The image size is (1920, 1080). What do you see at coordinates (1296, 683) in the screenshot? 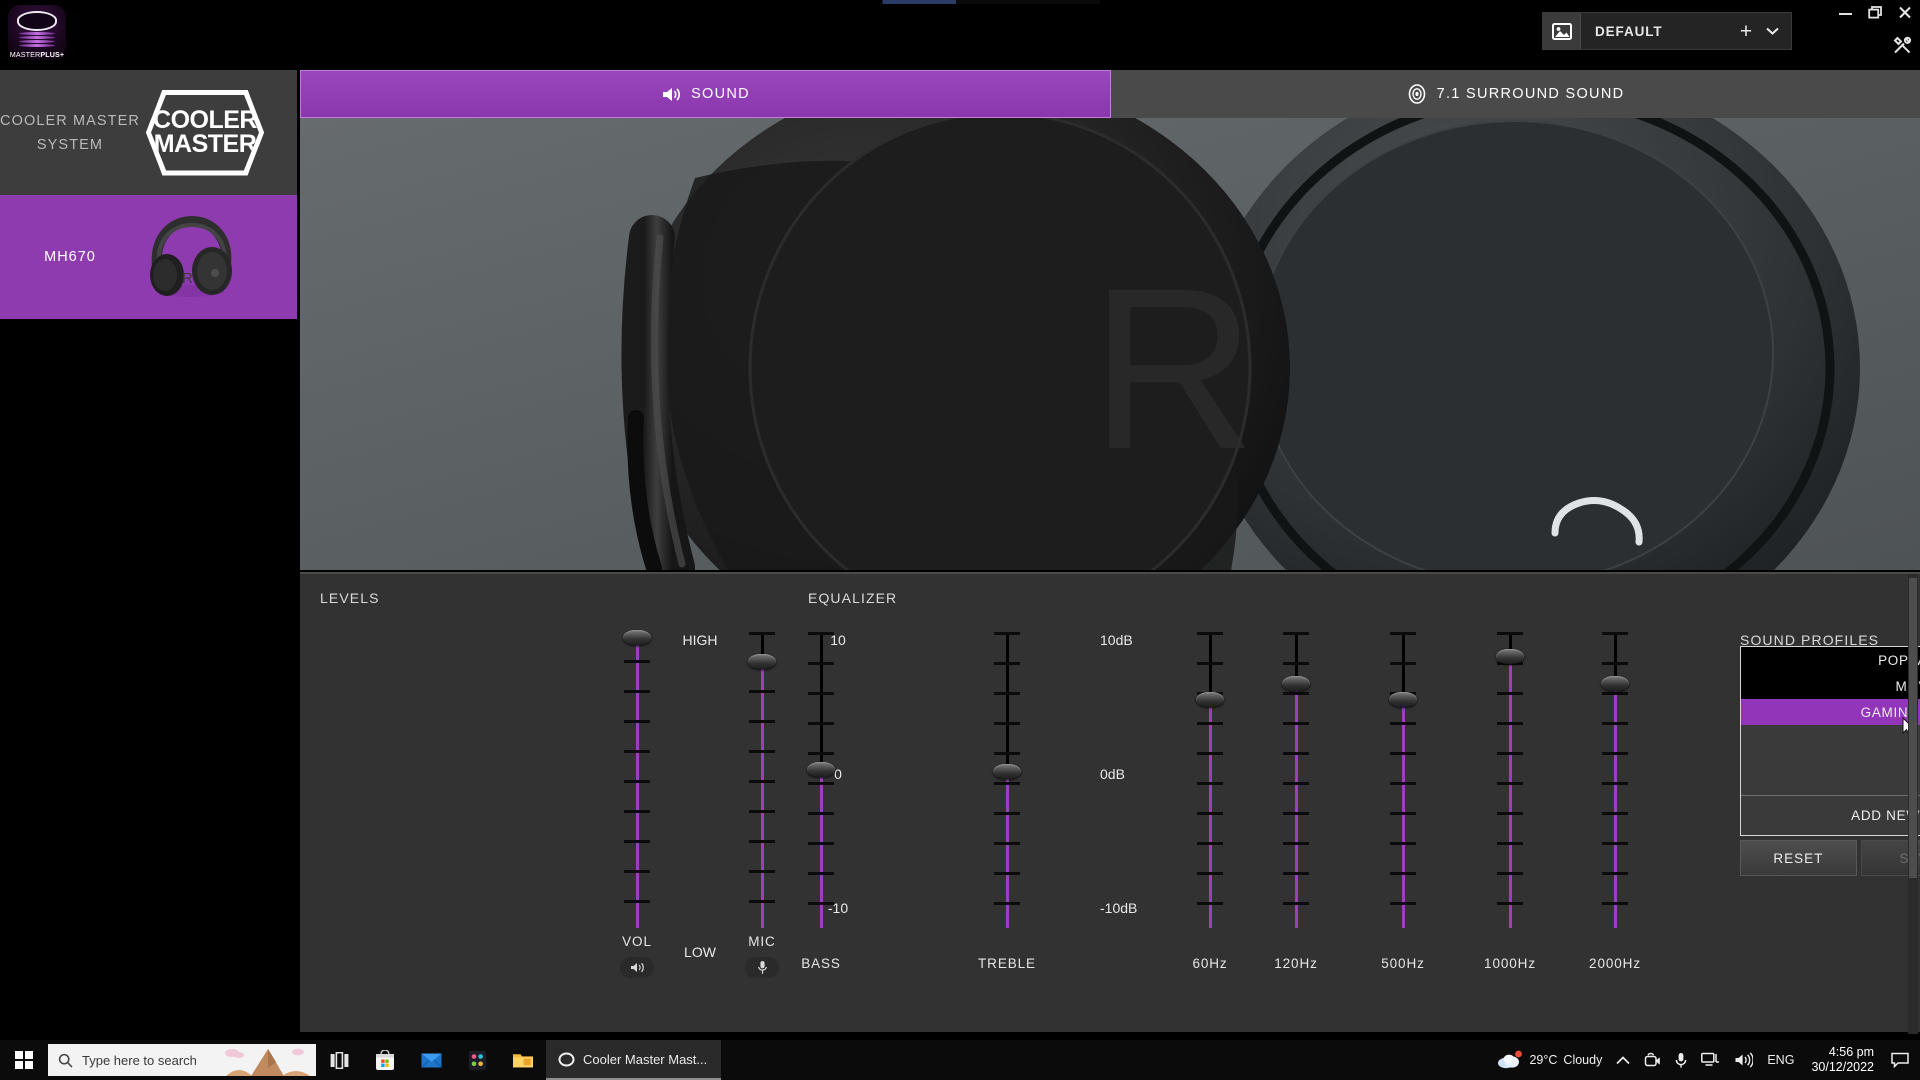
I see `slider-eq-120hz-handle` at bounding box center [1296, 683].